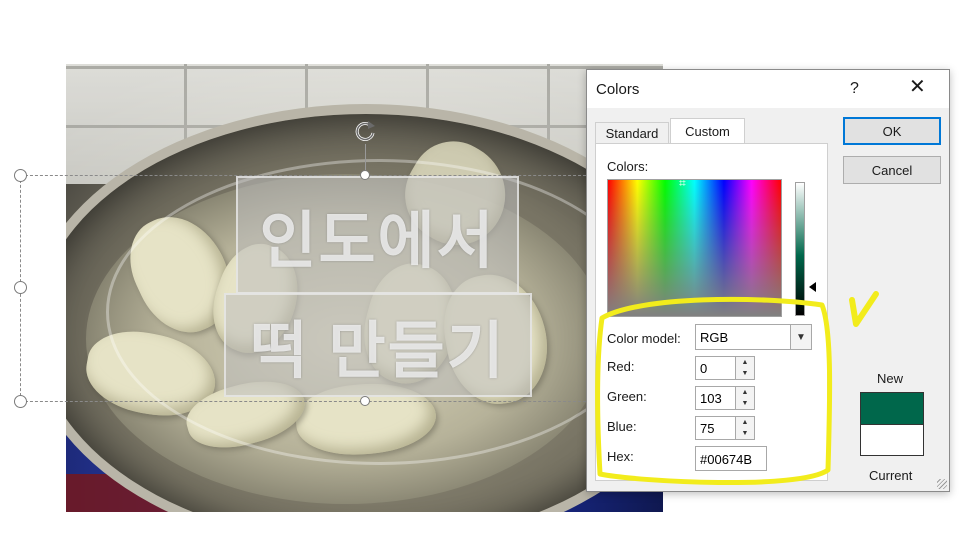 The width and height of the screenshot is (977, 555). I want to click on hex-label: Hex:, so click(620, 456).